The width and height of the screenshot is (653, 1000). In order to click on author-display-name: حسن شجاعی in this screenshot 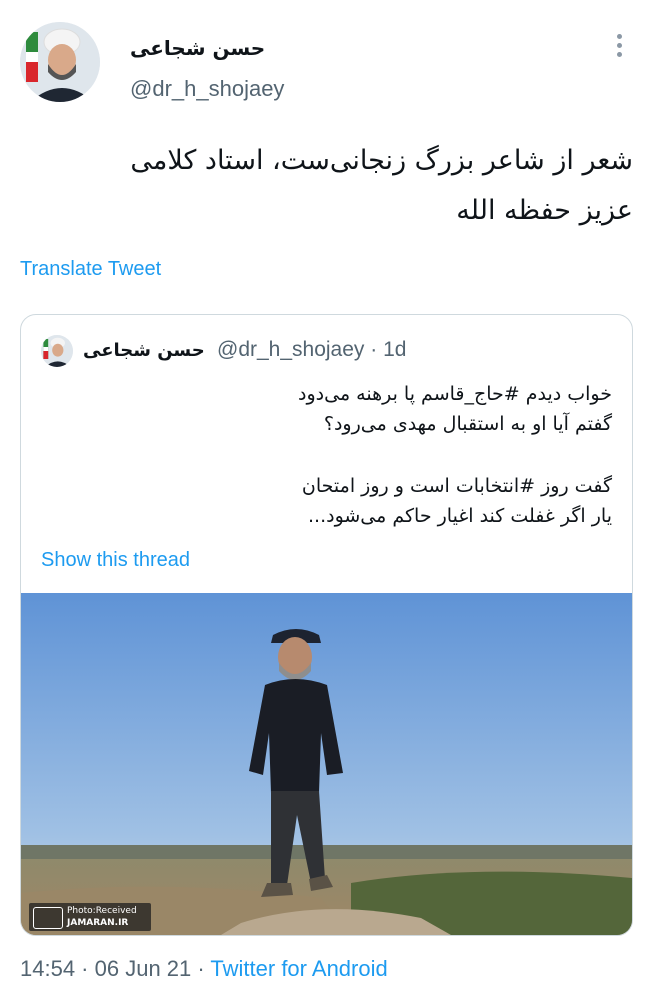, I will do `click(197, 48)`.